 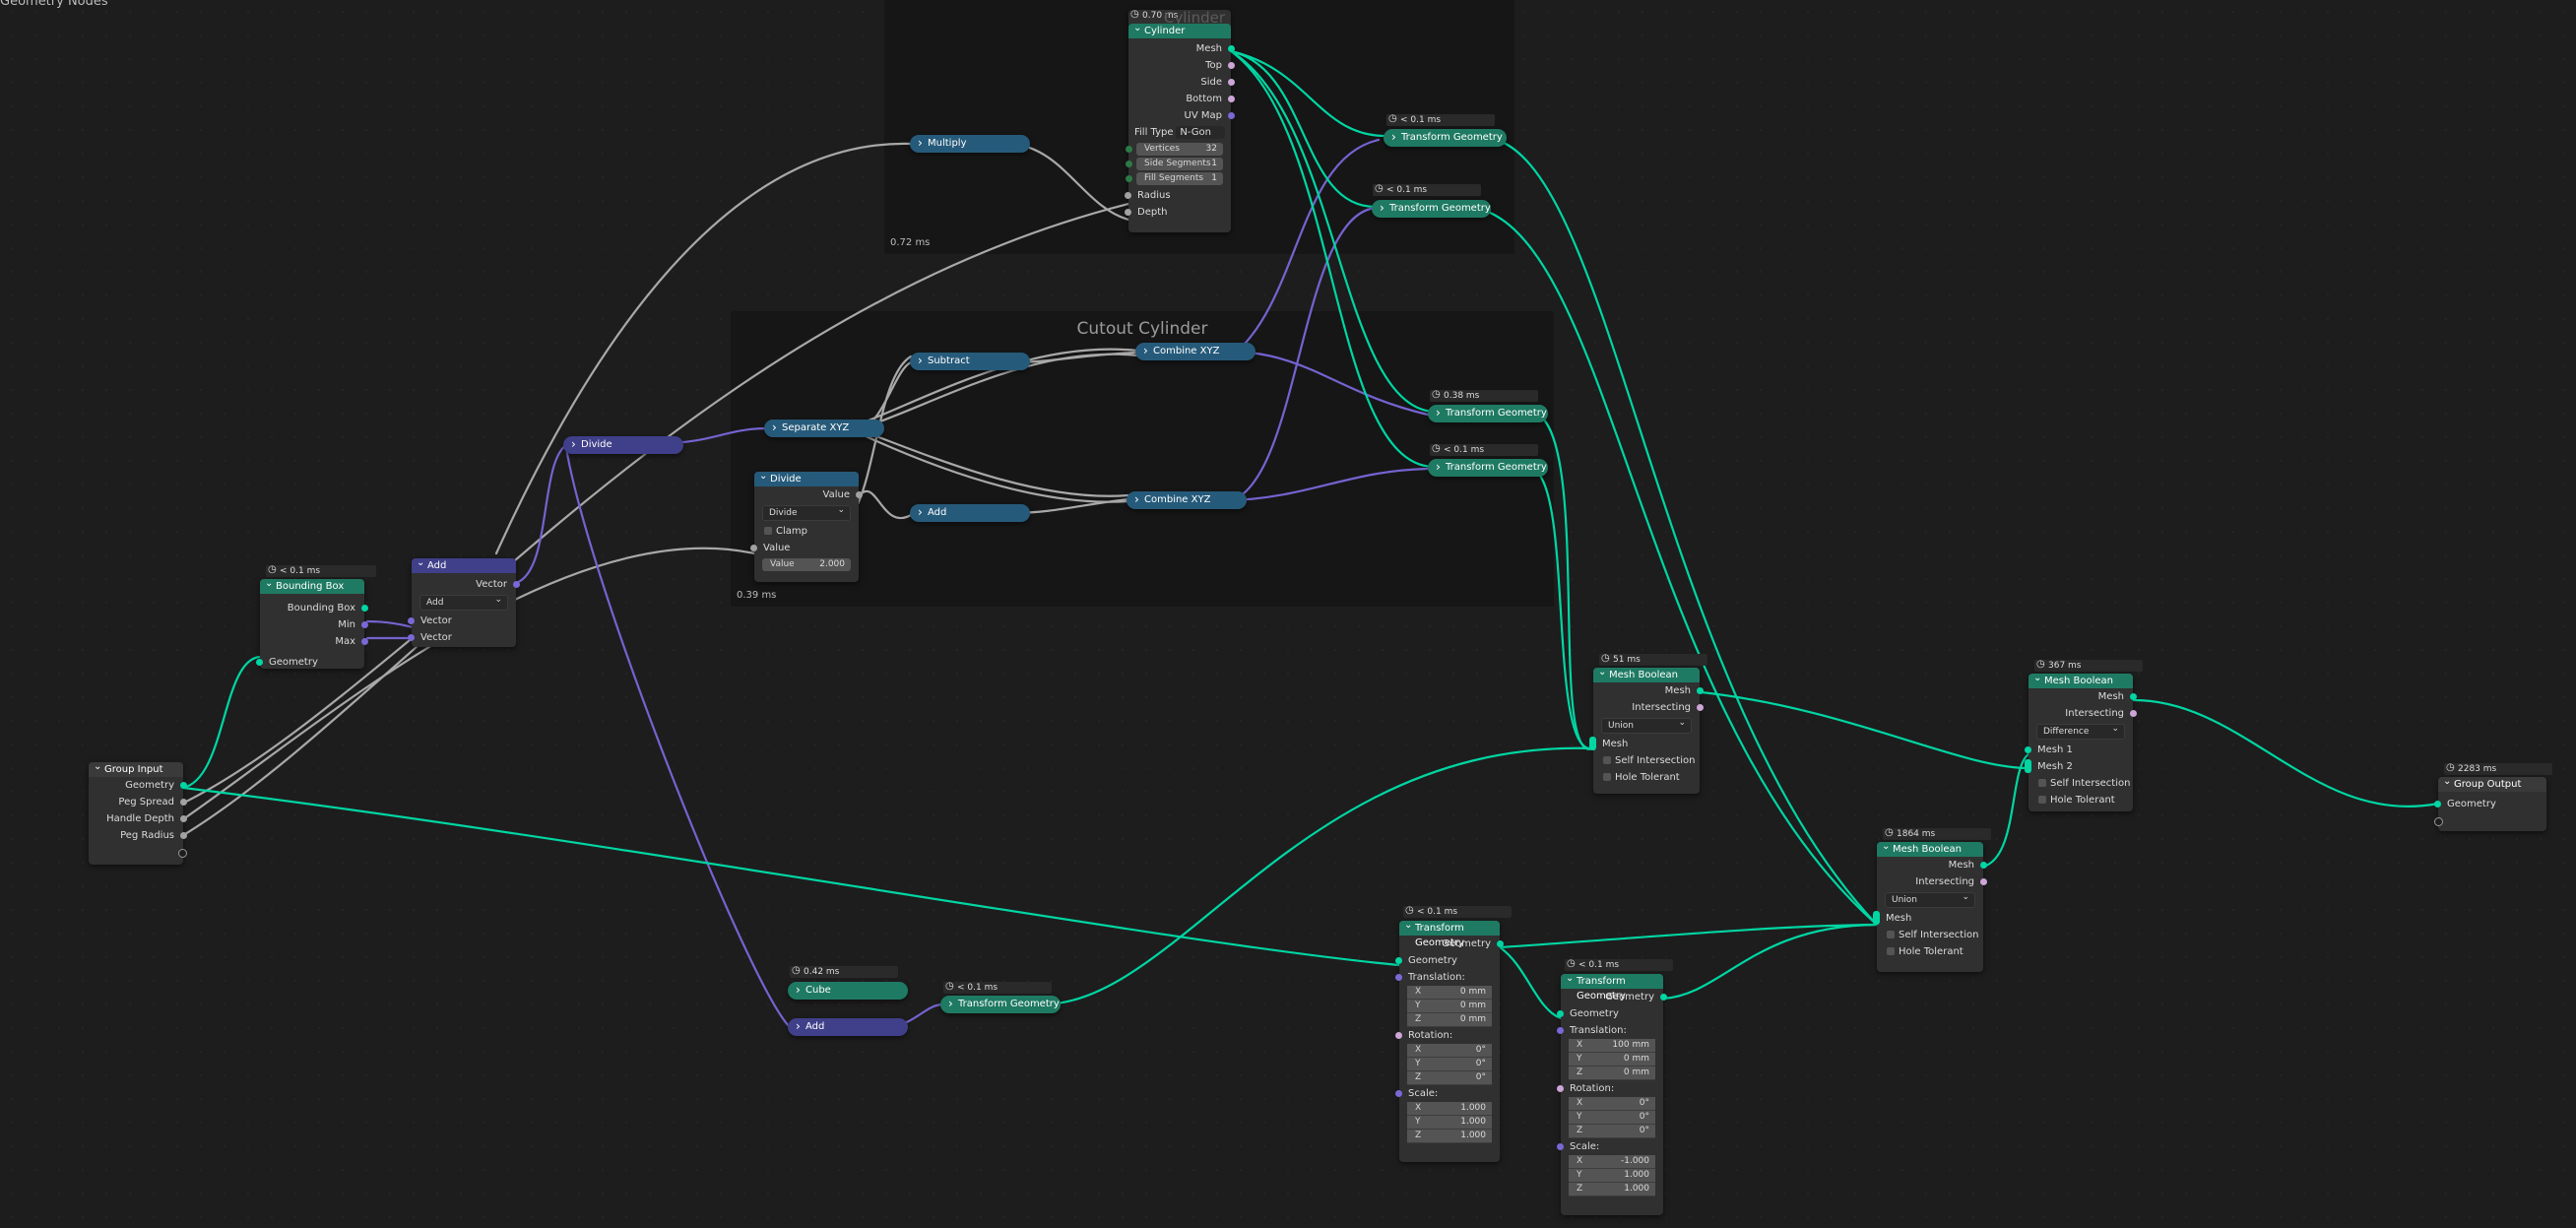 What do you see at coordinates (1200, 132) in the screenshot?
I see `fill-type-dropdown: N-Gon` at bounding box center [1200, 132].